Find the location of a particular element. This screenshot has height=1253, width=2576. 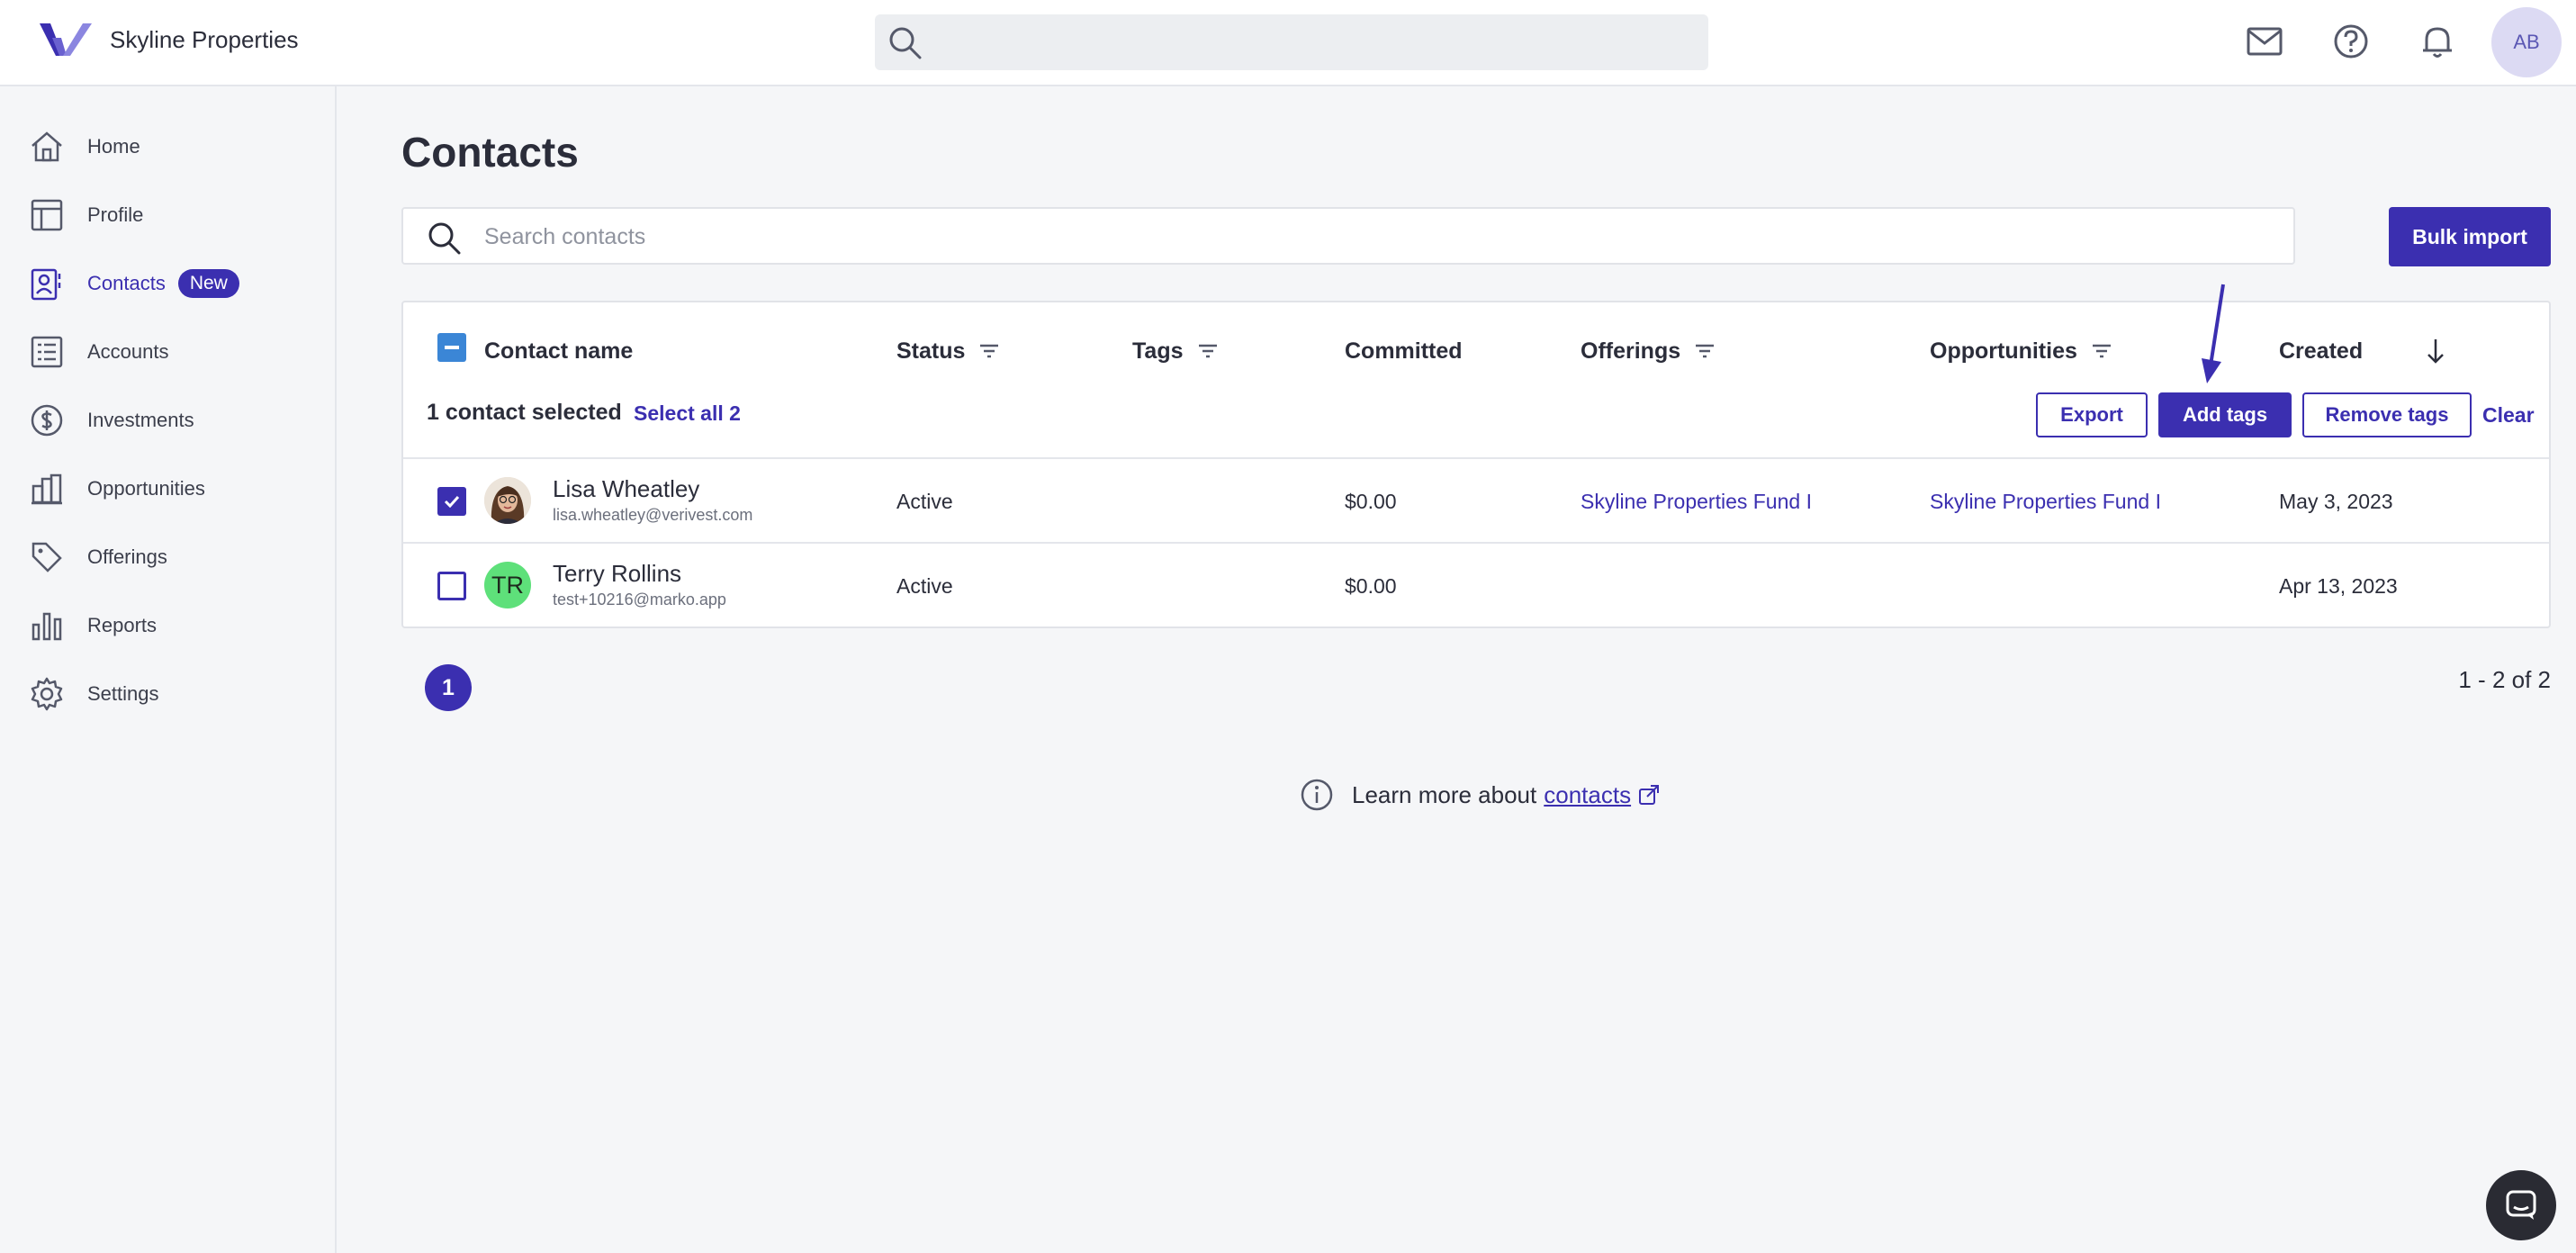

sidebar-item-label: Reports is located at coordinates (122, 625).